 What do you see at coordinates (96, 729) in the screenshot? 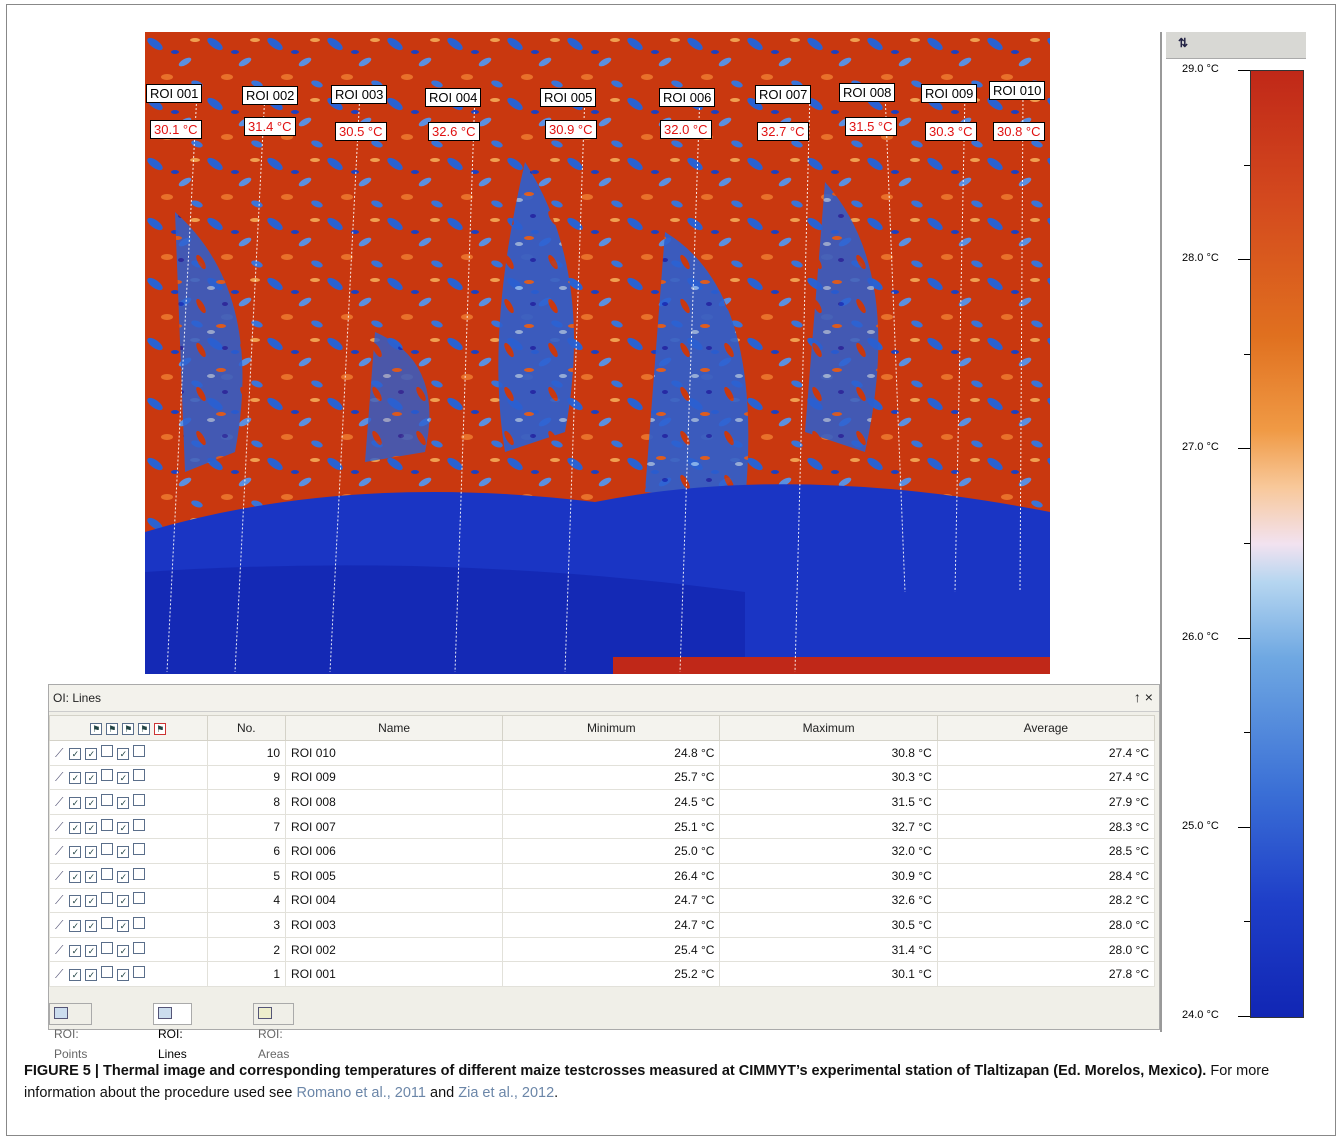
I see `col-icon-1: ⚑` at bounding box center [96, 729].